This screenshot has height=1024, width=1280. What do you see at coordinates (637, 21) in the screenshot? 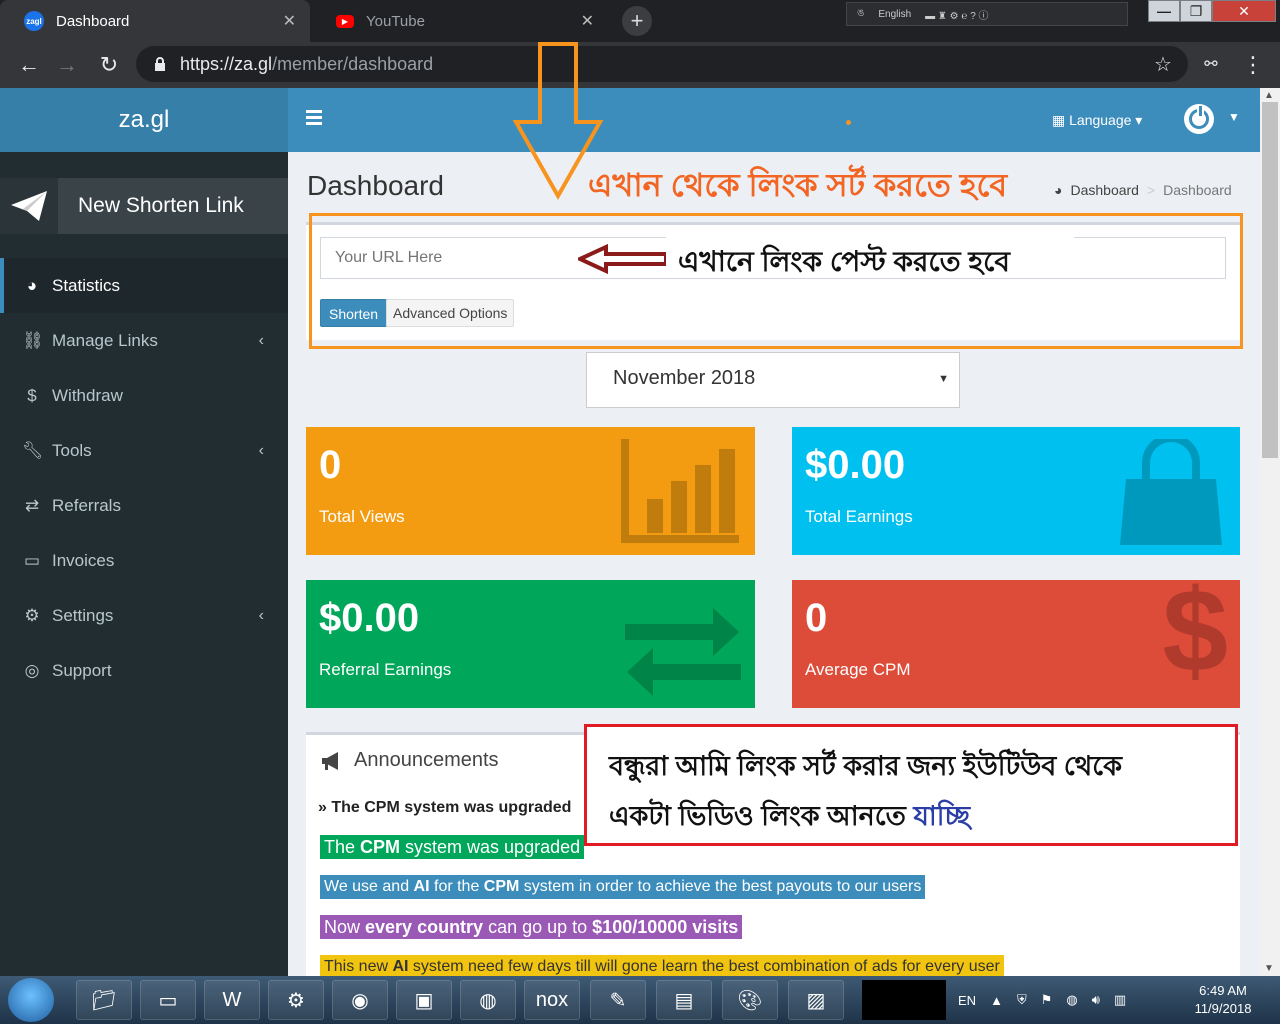
I see `new-tab-button: +` at bounding box center [637, 21].